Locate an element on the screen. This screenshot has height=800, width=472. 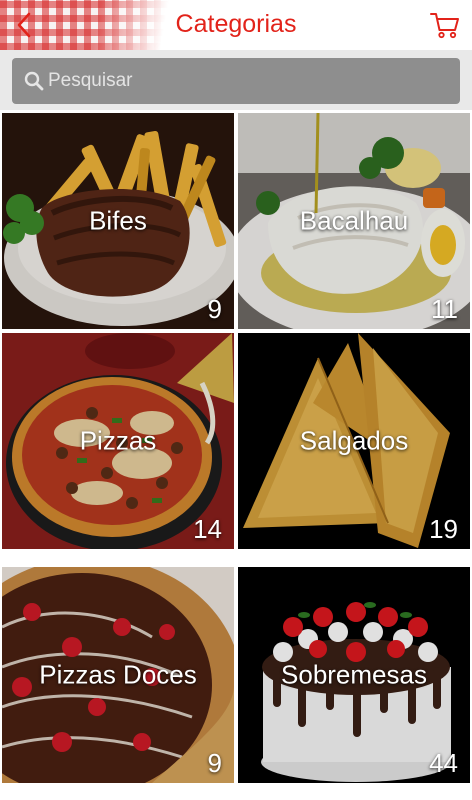
category-count: 19 is located at coordinates (443, 529).